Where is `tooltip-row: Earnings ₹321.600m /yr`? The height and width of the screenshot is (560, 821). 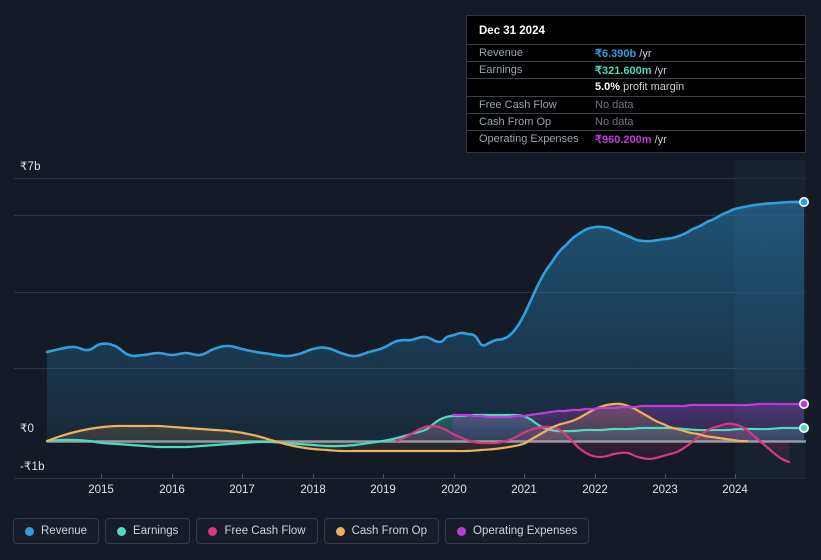 tooltip-row: Earnings ₹321.600m /yr is located at coordinates (636, 69).